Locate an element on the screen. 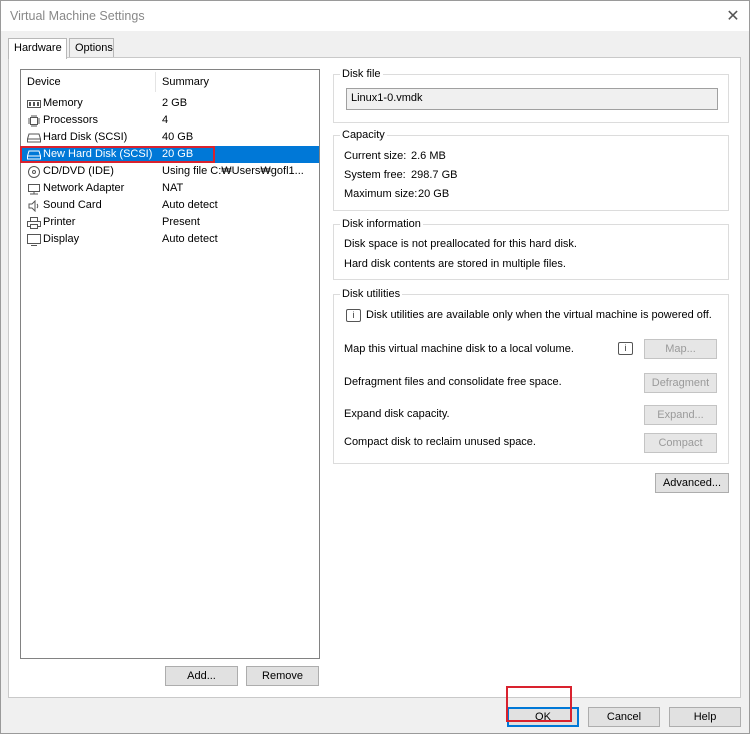  device-name: Display is located at coordinates (61, 239).